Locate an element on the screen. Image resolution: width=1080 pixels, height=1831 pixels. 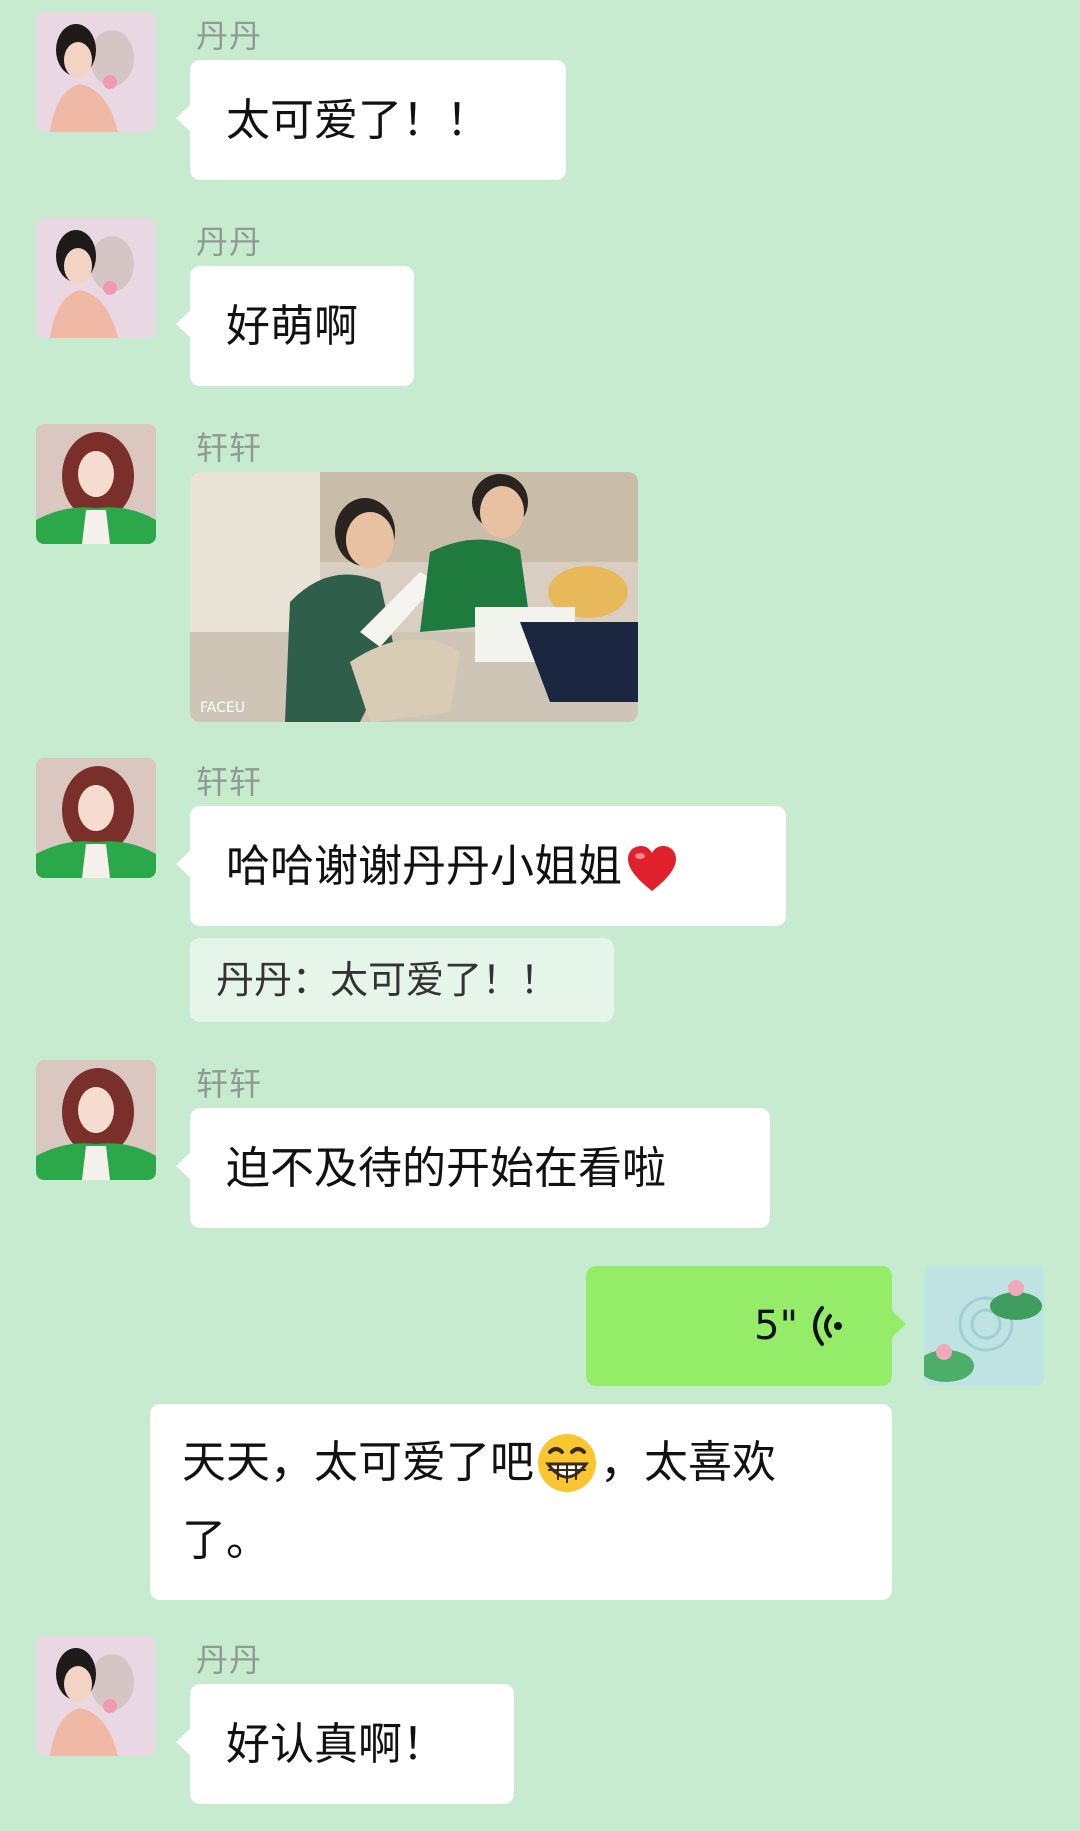
message-text: 迫不及待的开始在看啦 is located at coordinates (446, 1168).